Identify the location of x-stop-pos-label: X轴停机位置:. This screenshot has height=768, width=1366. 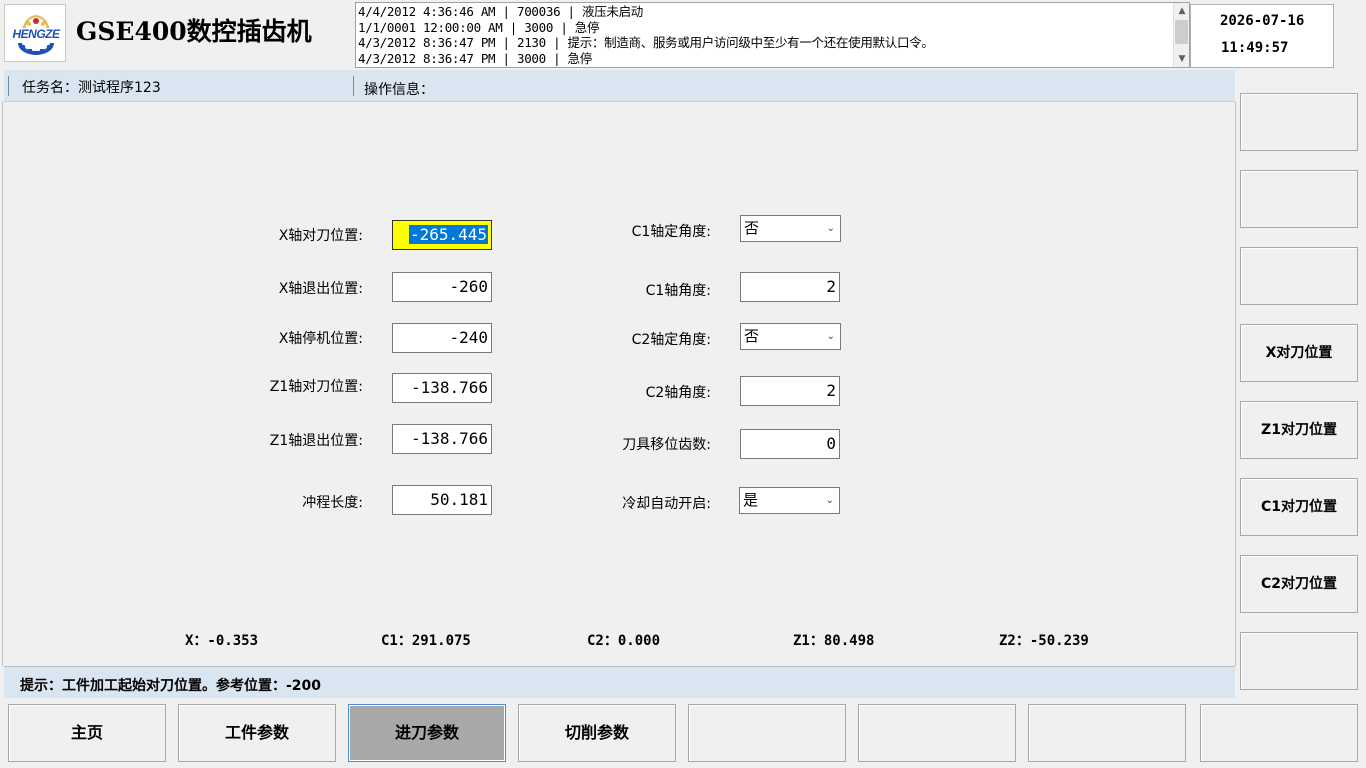
(320, 339).